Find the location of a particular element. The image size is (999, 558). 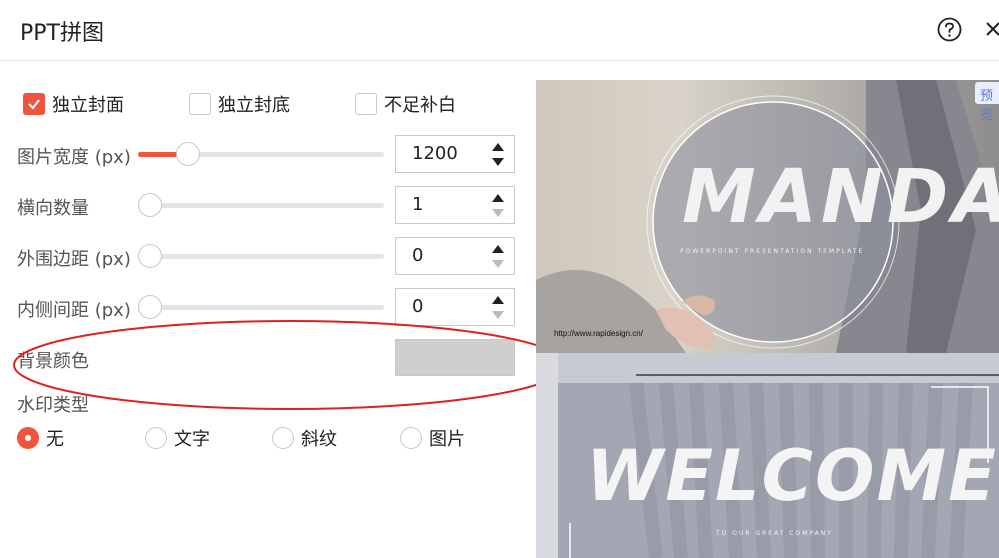

independent-back-cover-label: 独立封底 is located at coordinates (254, 105).